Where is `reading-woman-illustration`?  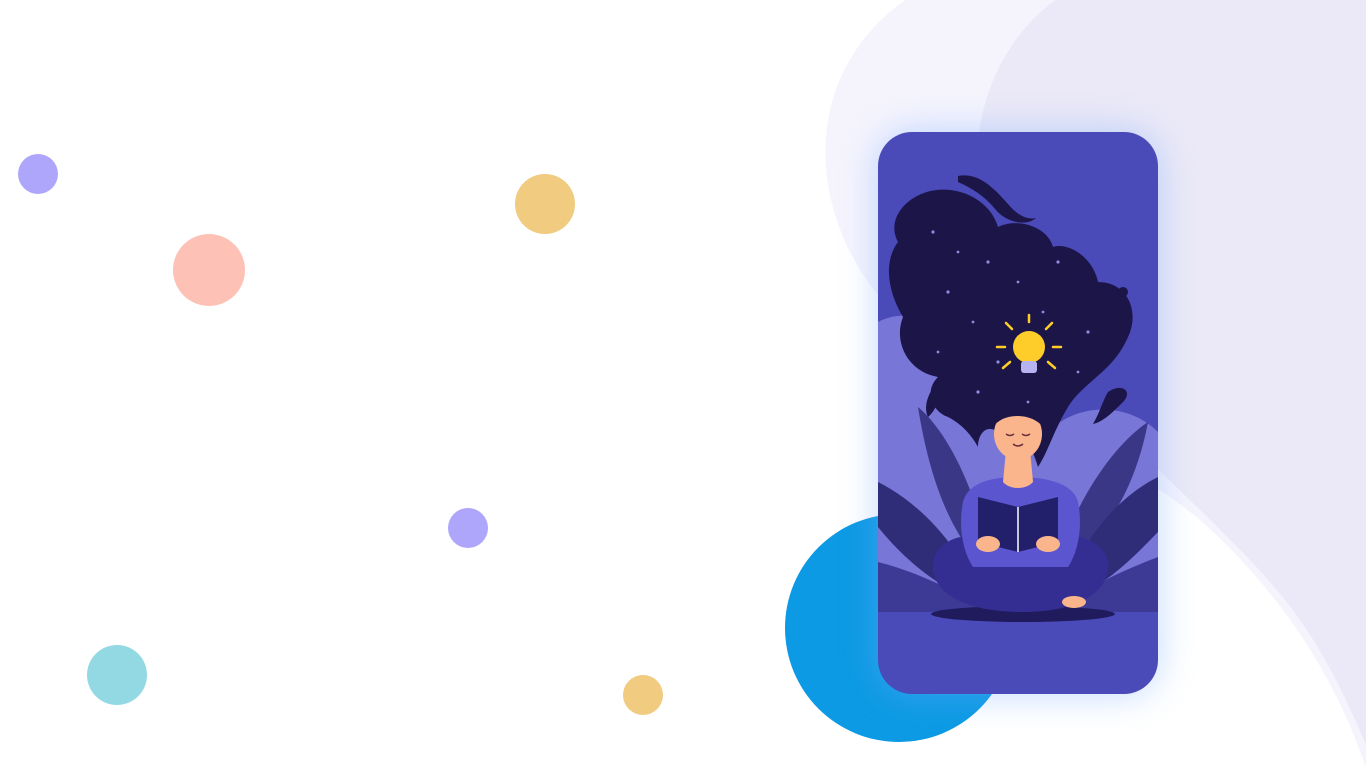 reading-woman-illustration is located at coordinates (1018, 413).